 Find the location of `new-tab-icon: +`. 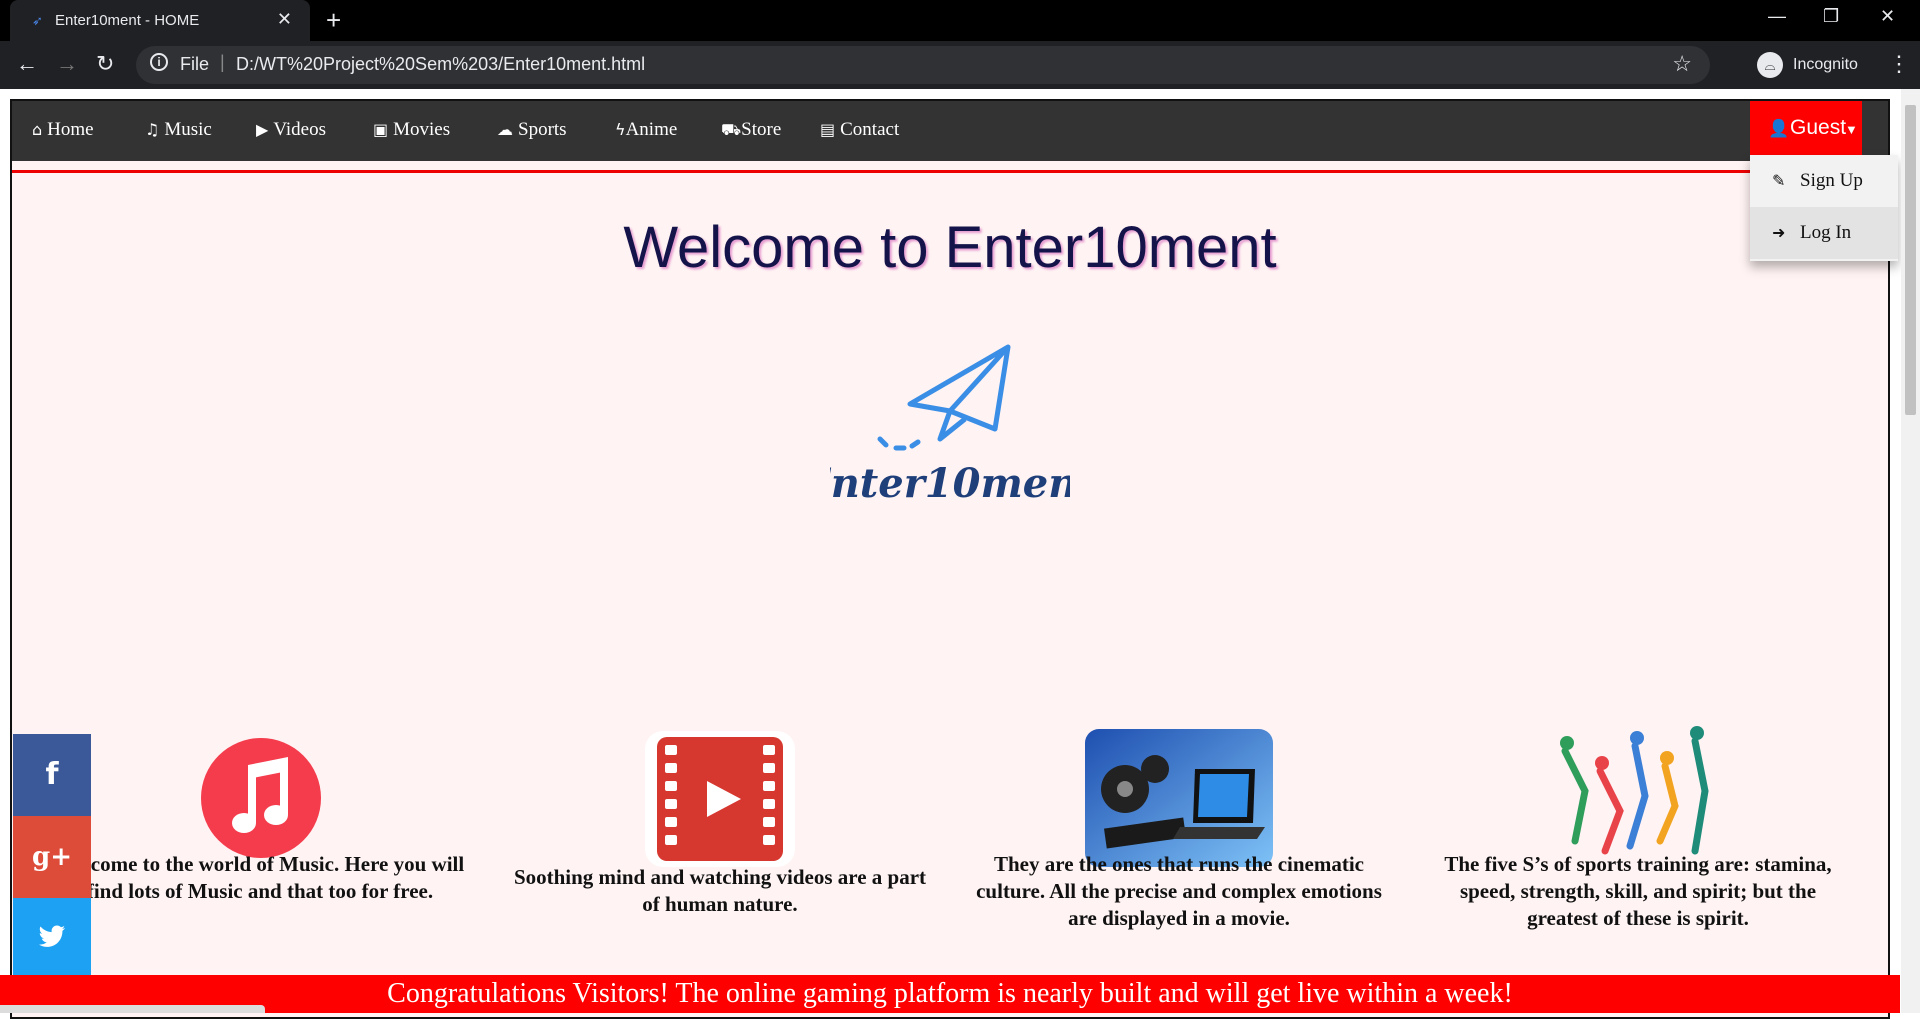

new-tab-icon: + is located at coordinates (333, 20).